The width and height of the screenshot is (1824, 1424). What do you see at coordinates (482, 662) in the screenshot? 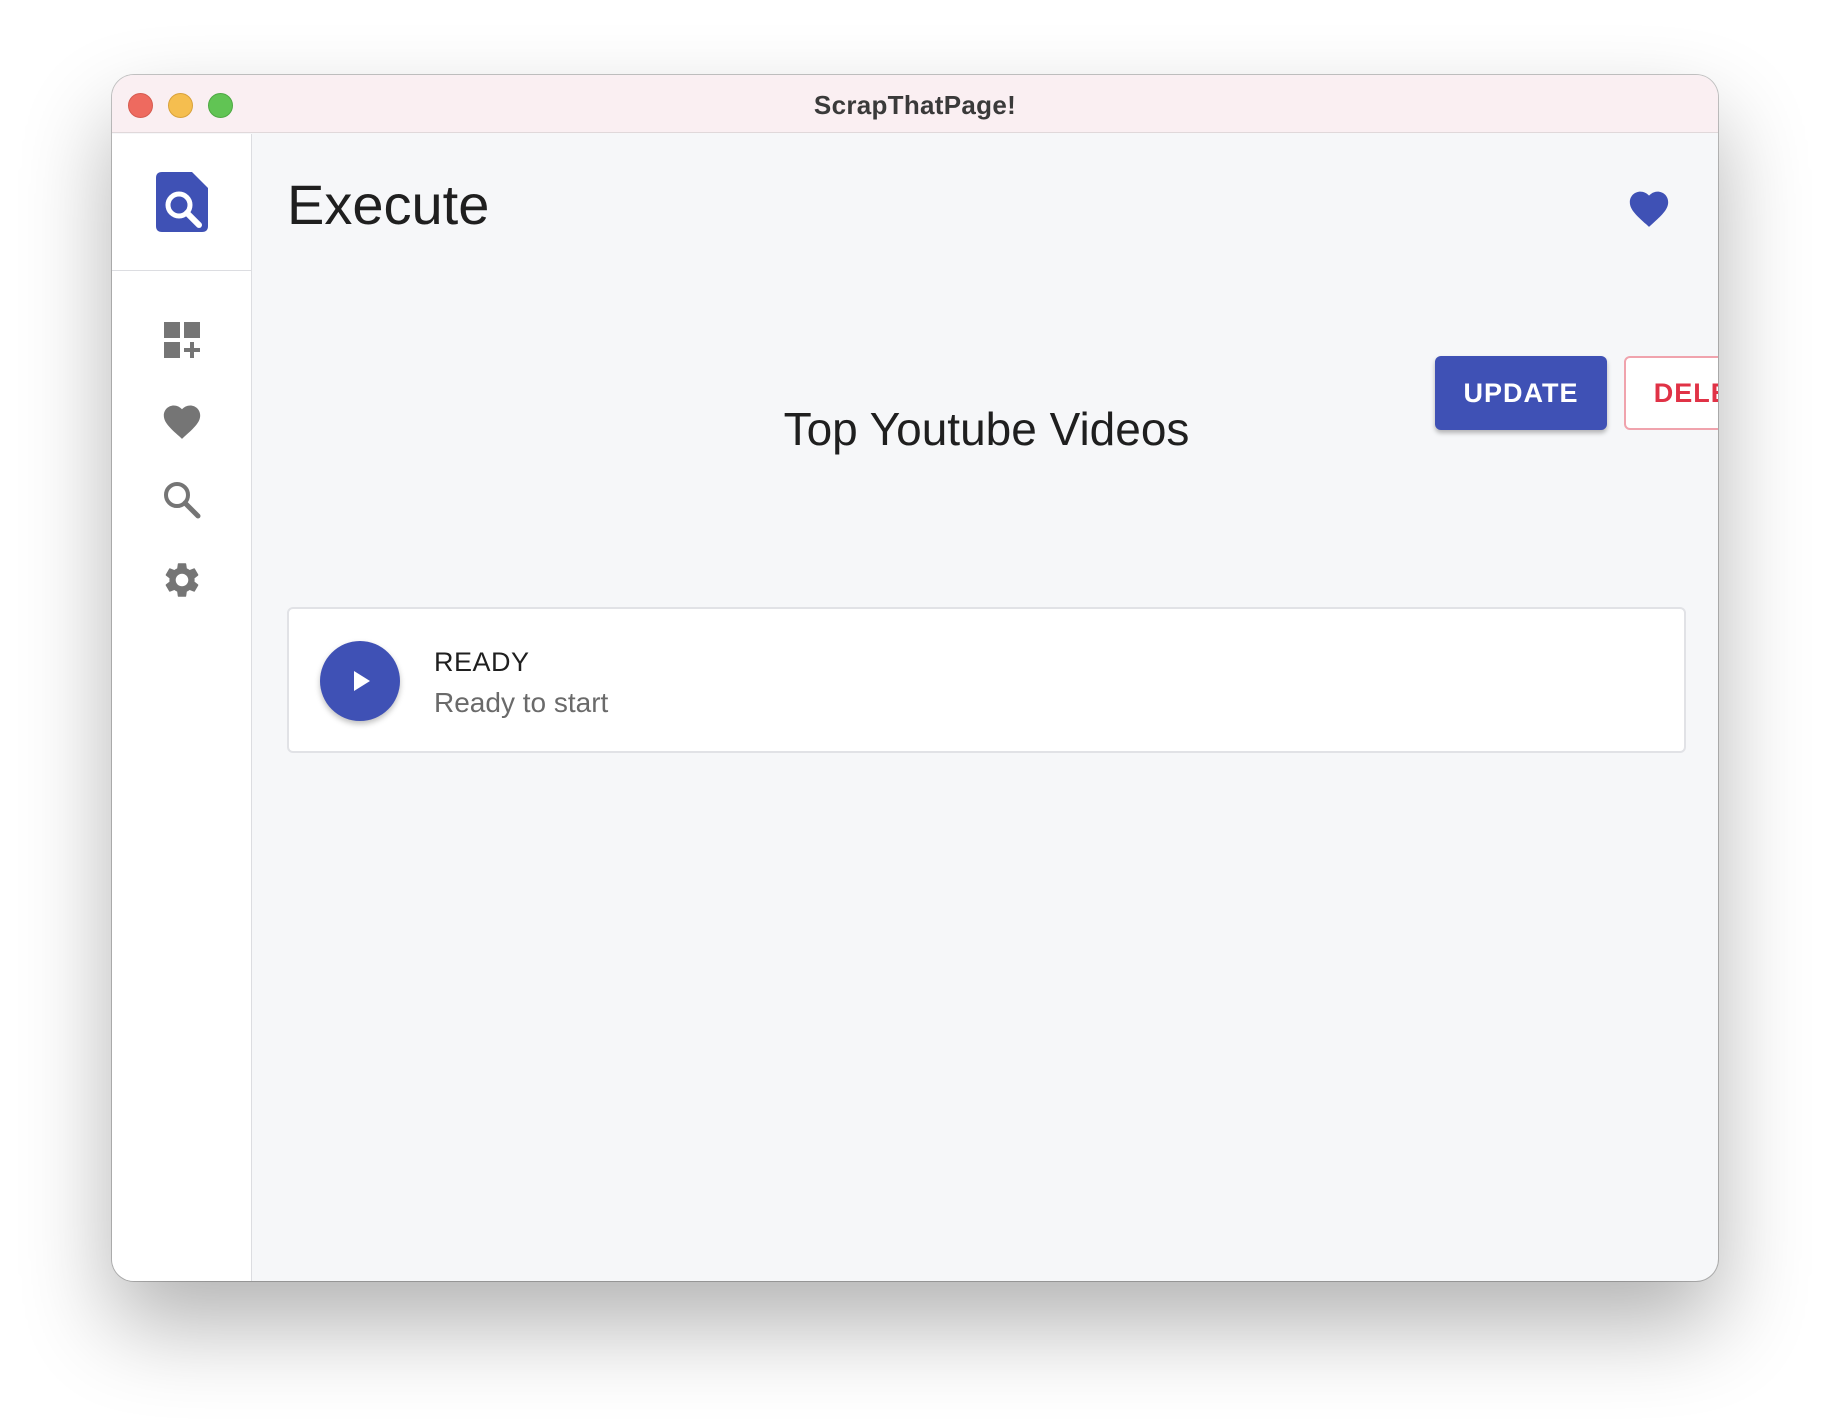
I see `status-label: READY` at bounding box center [482, 662].